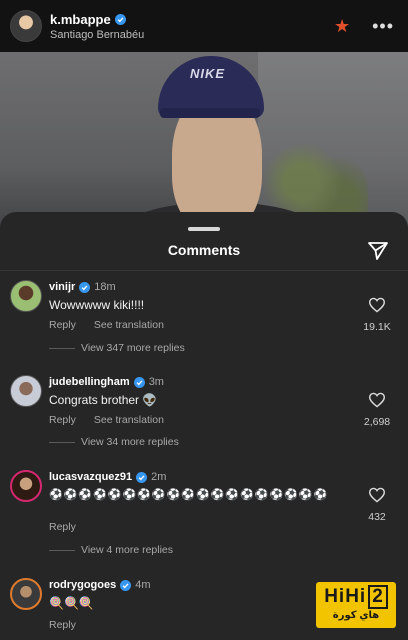 The width and height of the screenshot is (408, 640). What do you see at coordinates (130, 442) in the screenshot?
I see `view-replies-label: View 34 more replies` at bounding box center [130, 442].